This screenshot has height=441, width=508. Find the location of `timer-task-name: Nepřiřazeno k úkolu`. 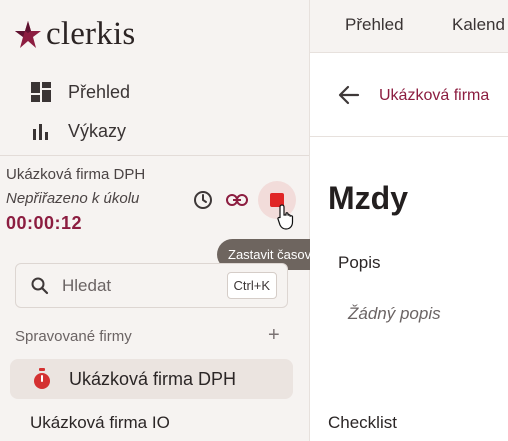

timer-task-name: Nepřiřazeno k úkolu is located at coordinates (73, 198).